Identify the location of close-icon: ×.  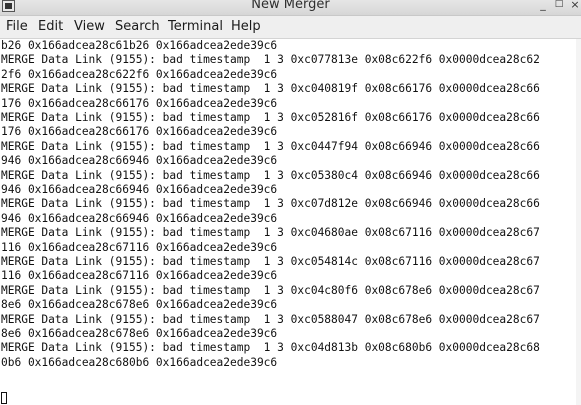
(575, 6).